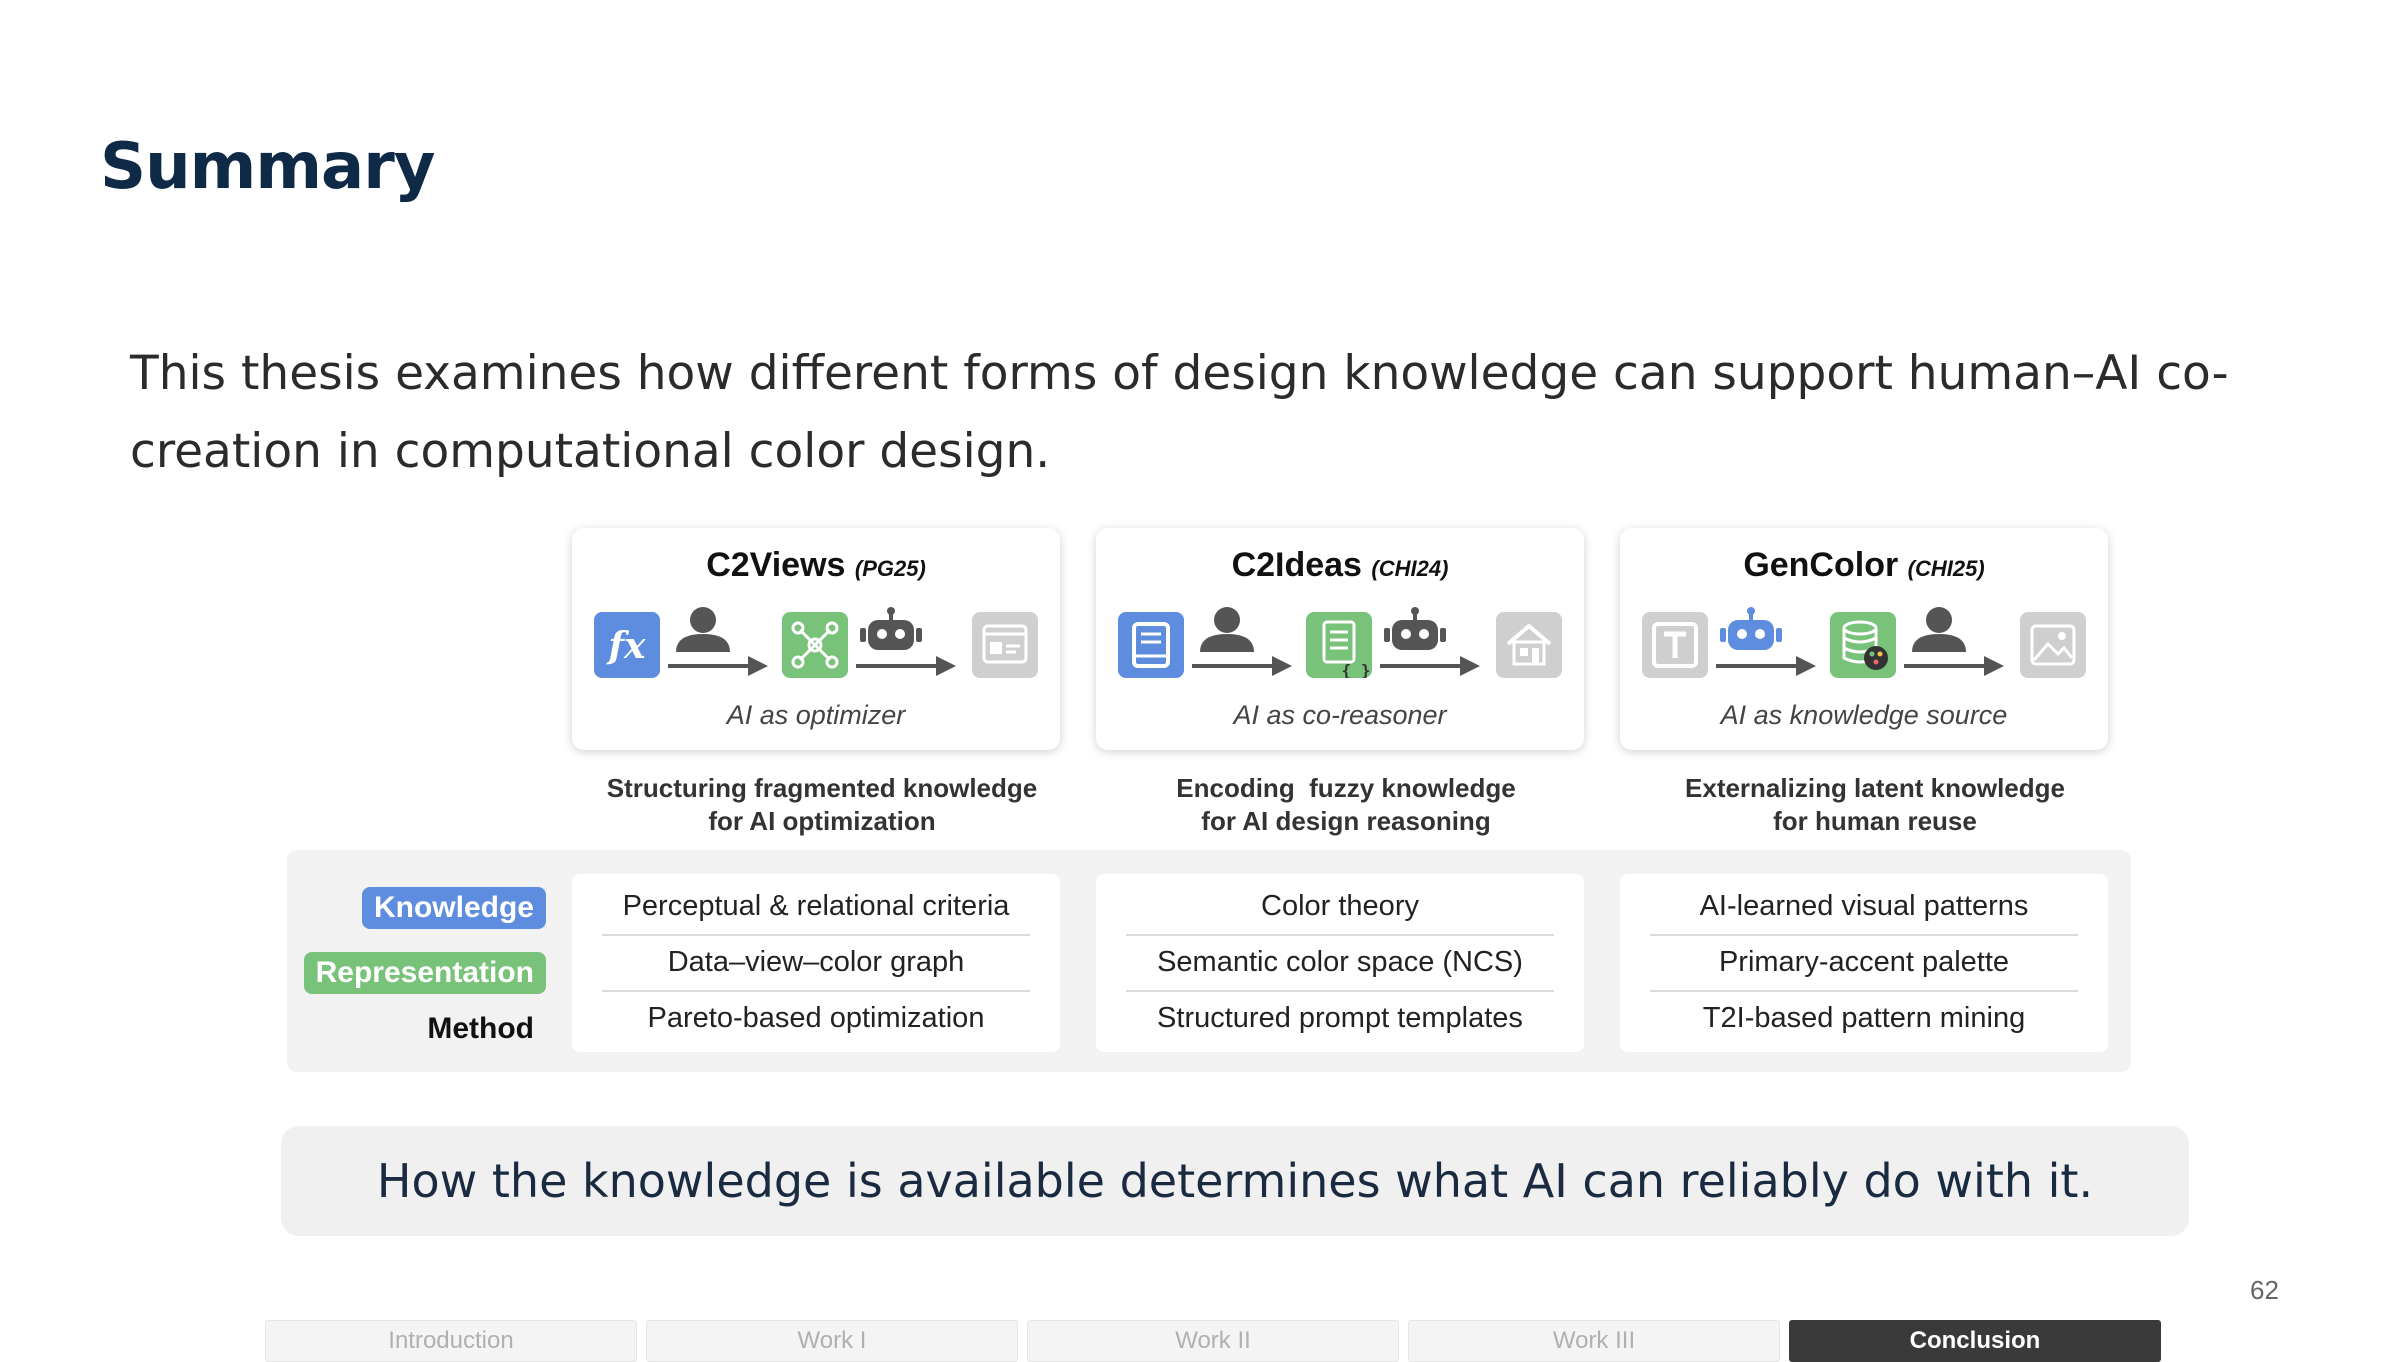 This screenshot has height=1362, width=2400. I want to click on document-code-icon: { }, so click(1339, 646).